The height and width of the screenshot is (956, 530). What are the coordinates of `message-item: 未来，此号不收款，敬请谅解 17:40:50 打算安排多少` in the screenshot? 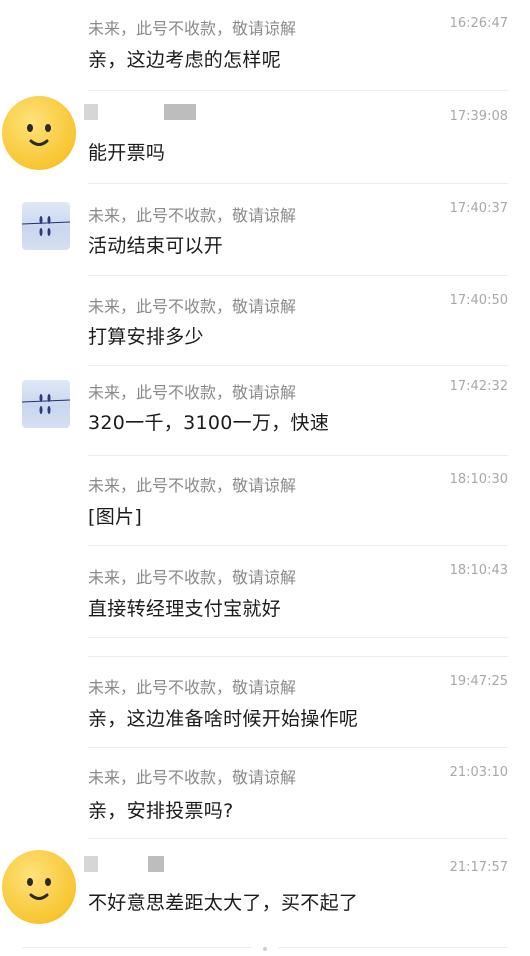 It's located at (265, 322).